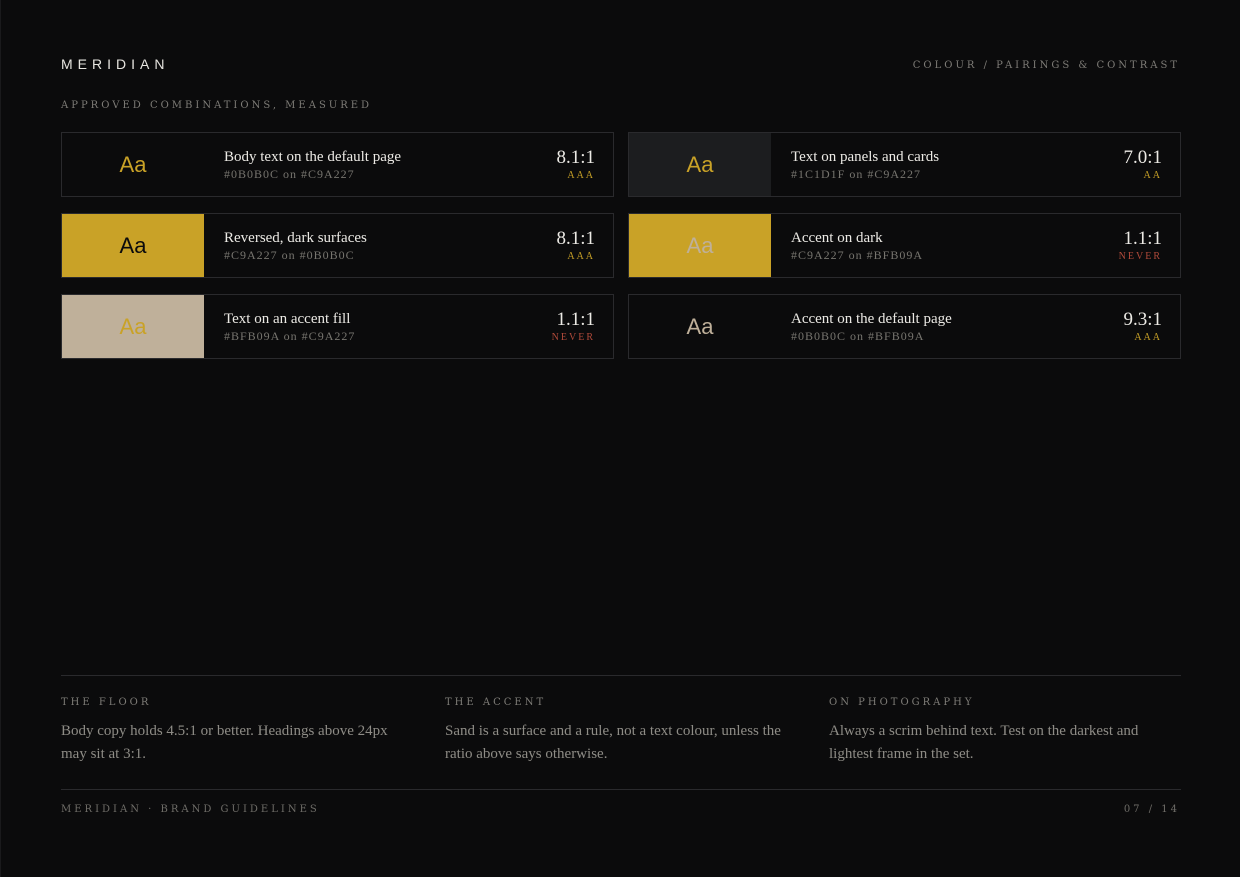 The image size is (1240, 877). Describe the element at coordinates (911, 245) in the screenshot. I see `pairing-info: Accent on dark #C9A227 on #BFB09A` at that location.